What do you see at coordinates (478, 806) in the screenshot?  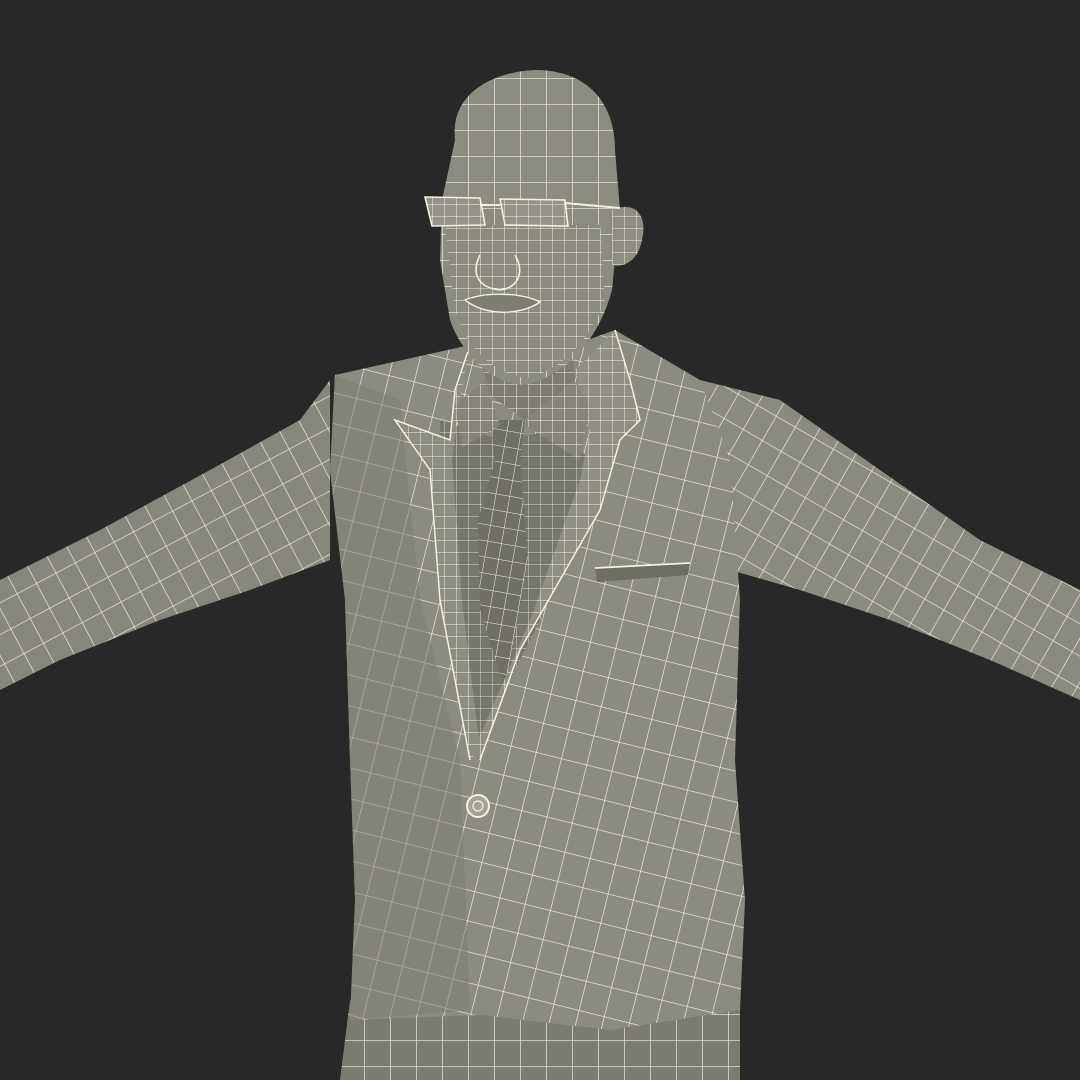 I see `jacket-button` at bounding box center [478, 806].